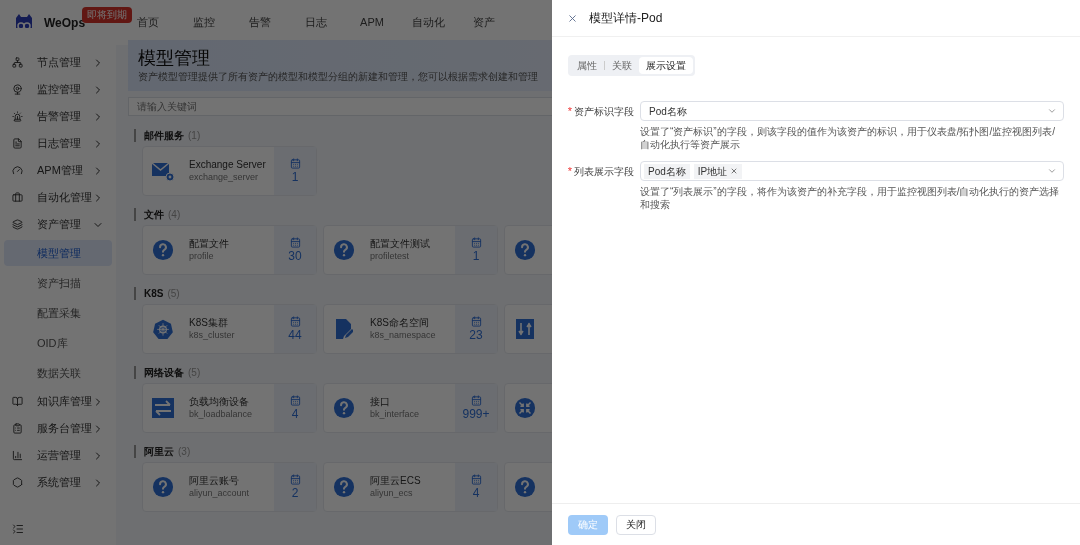 The image size is (1080, 545). I want to click on model-id: bk_loadbalance, so click(221, 414).